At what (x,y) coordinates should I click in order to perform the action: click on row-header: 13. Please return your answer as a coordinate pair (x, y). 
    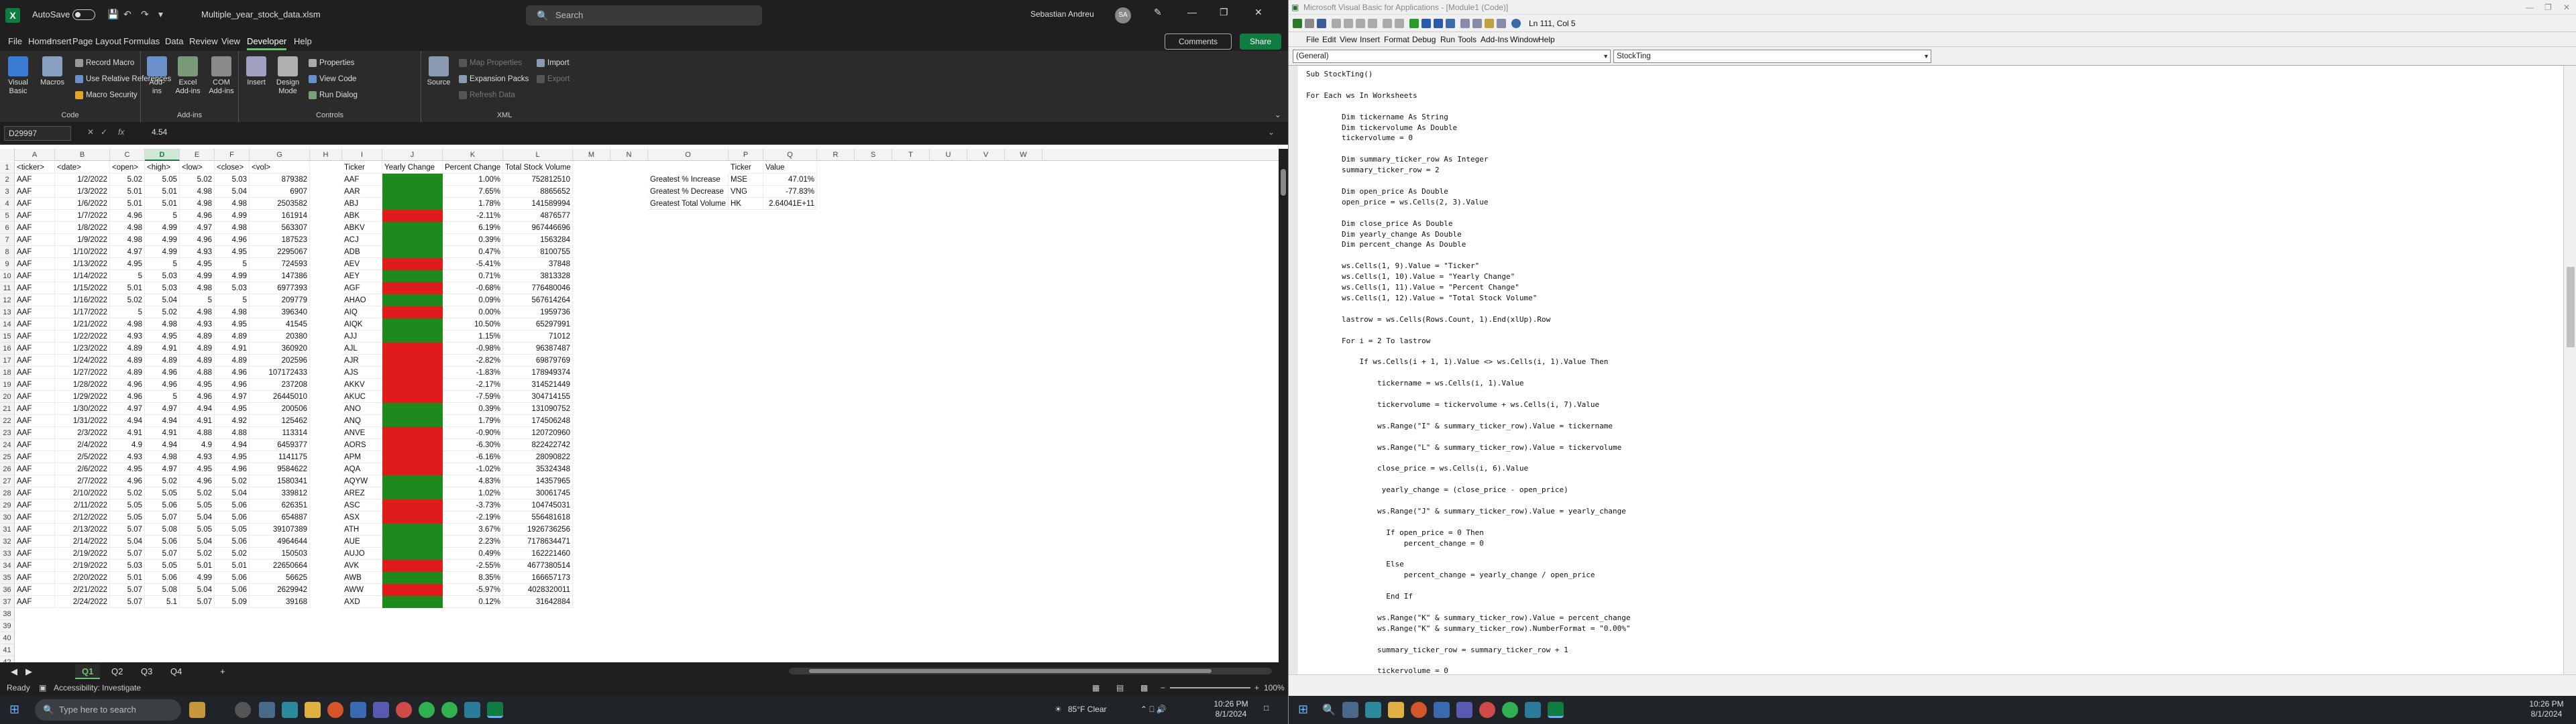
    Looking at the image, I should click on (7, 312).